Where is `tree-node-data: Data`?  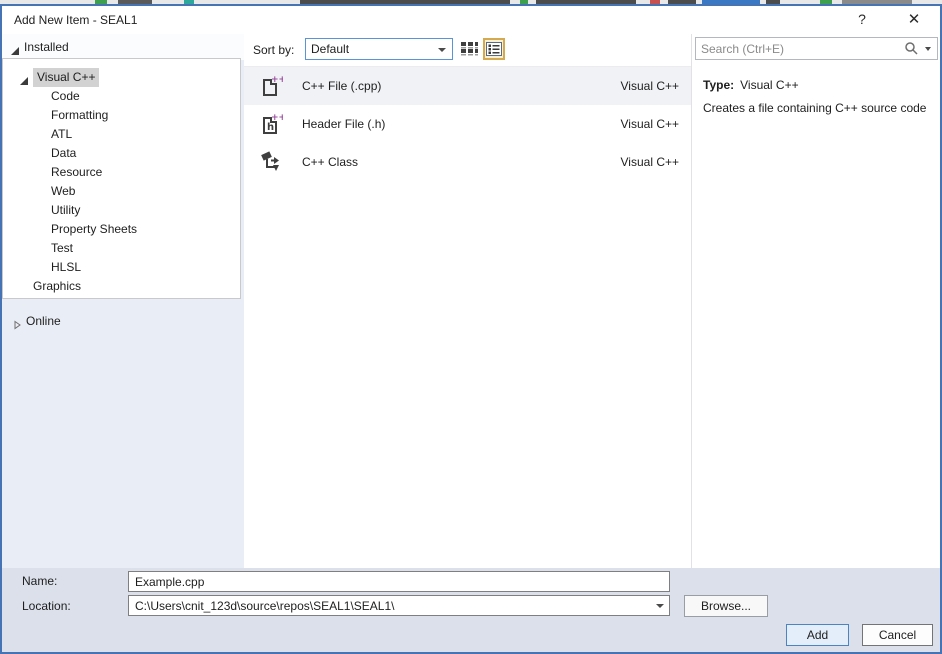 tree-node-data: Data is located at coordinates (121, 153).